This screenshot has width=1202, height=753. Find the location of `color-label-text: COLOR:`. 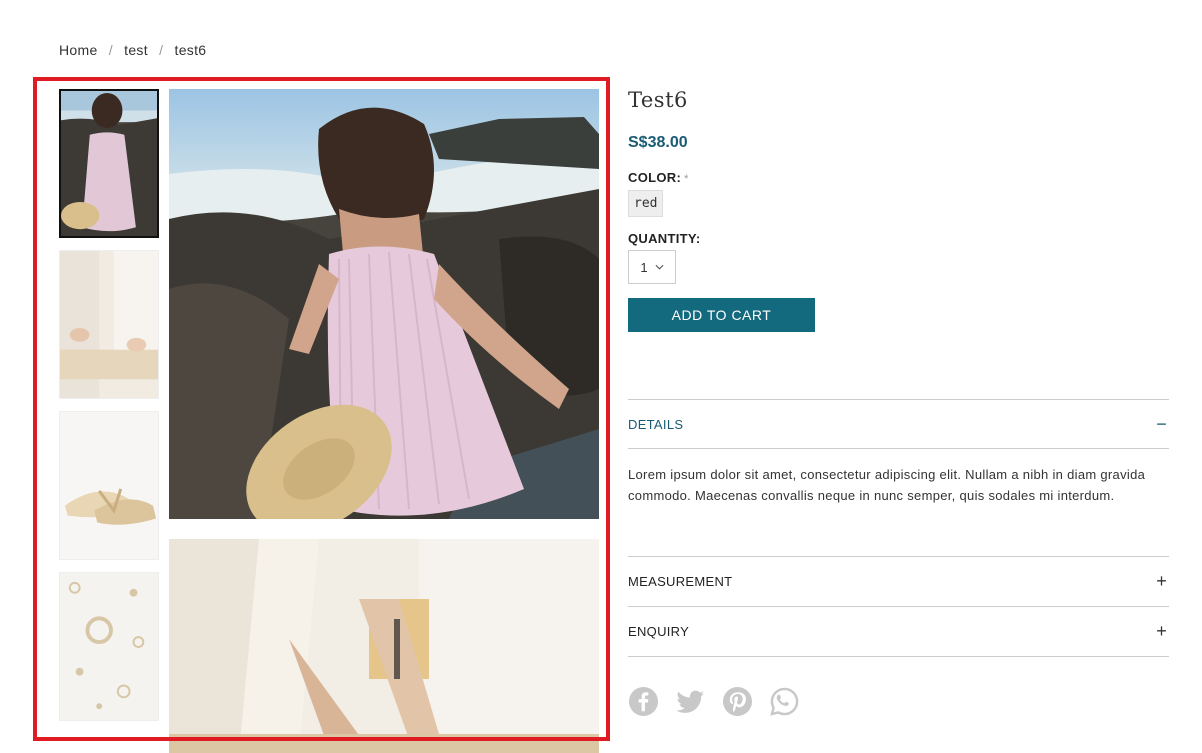

color-label-text: COLOR: is located at coordinates (655, 177).